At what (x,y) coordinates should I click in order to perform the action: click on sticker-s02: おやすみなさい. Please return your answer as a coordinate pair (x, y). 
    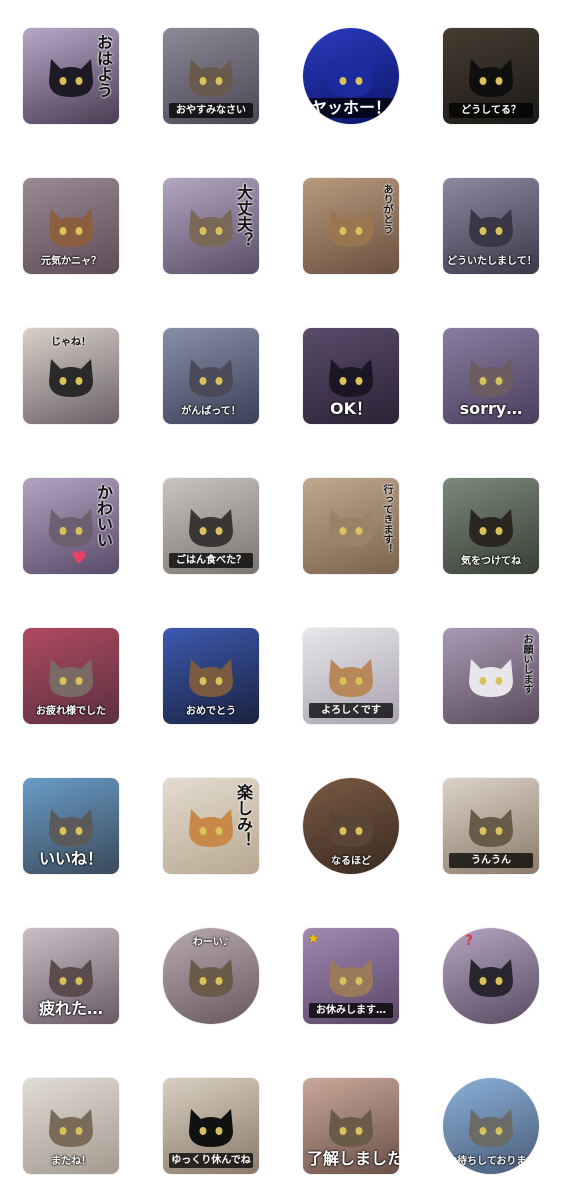
    Looking at the image, I should click on (211, 76).